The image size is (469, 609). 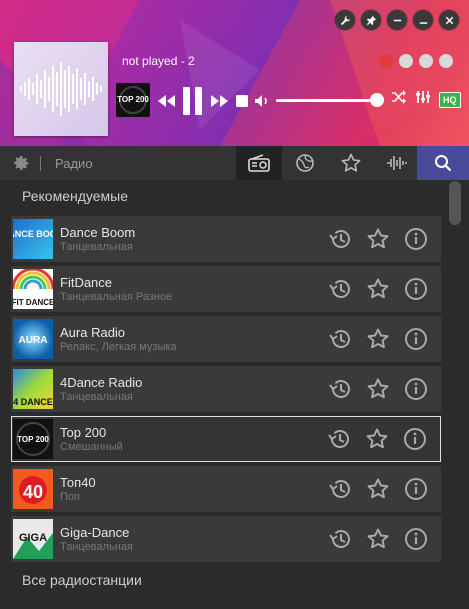 I want to click on search-button, so click(x=443, y=163).